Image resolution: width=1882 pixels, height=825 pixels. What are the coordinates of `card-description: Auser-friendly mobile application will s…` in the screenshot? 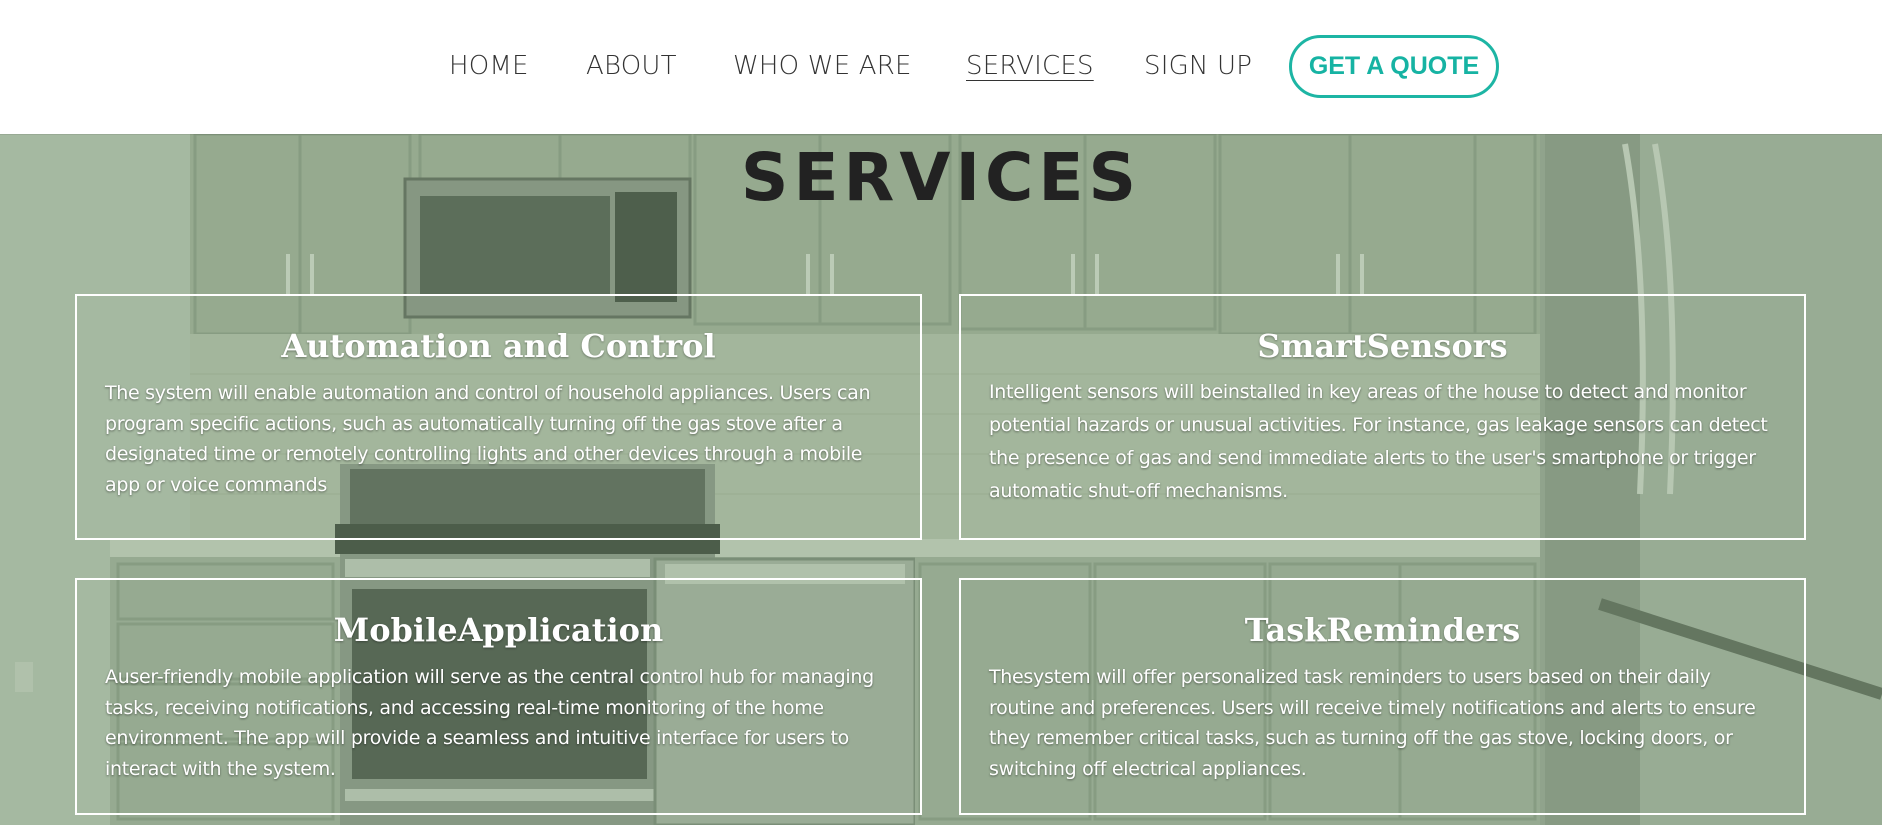 It's located at (489, 723).